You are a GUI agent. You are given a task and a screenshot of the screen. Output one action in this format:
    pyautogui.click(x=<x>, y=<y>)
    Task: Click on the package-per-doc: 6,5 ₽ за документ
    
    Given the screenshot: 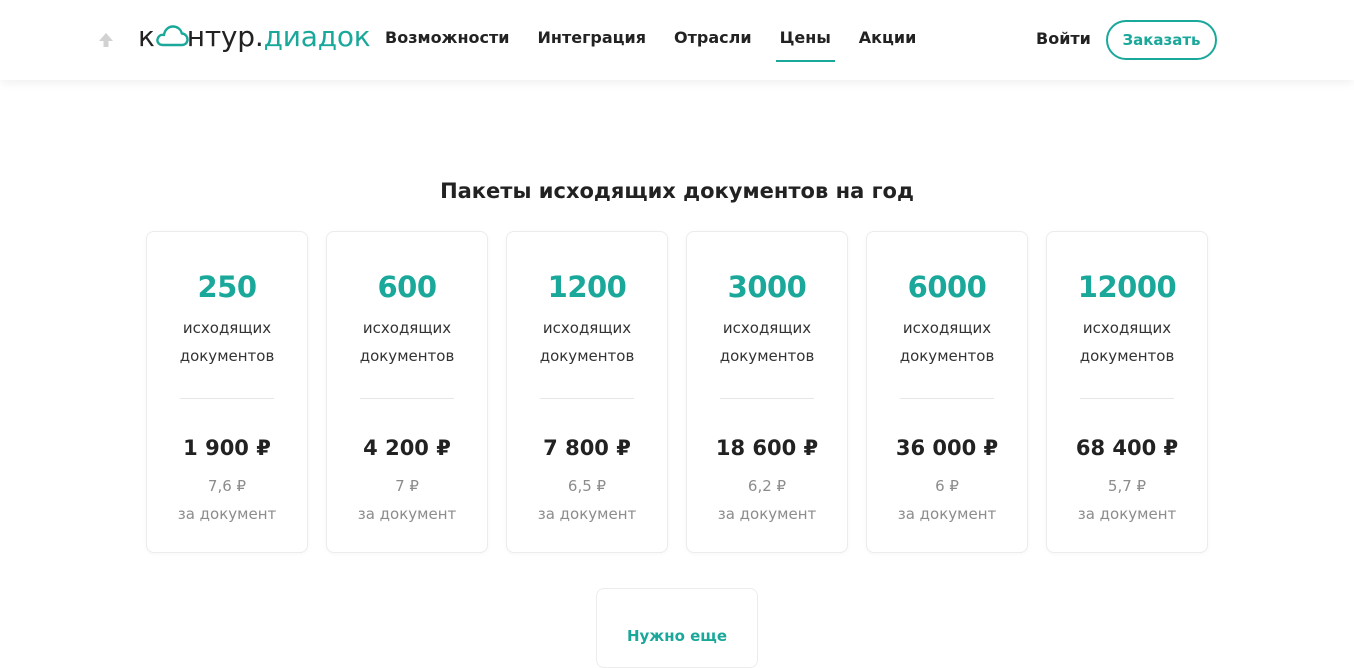 What is the action you would take?
    pyautogui.click(x=587, y=500)
    